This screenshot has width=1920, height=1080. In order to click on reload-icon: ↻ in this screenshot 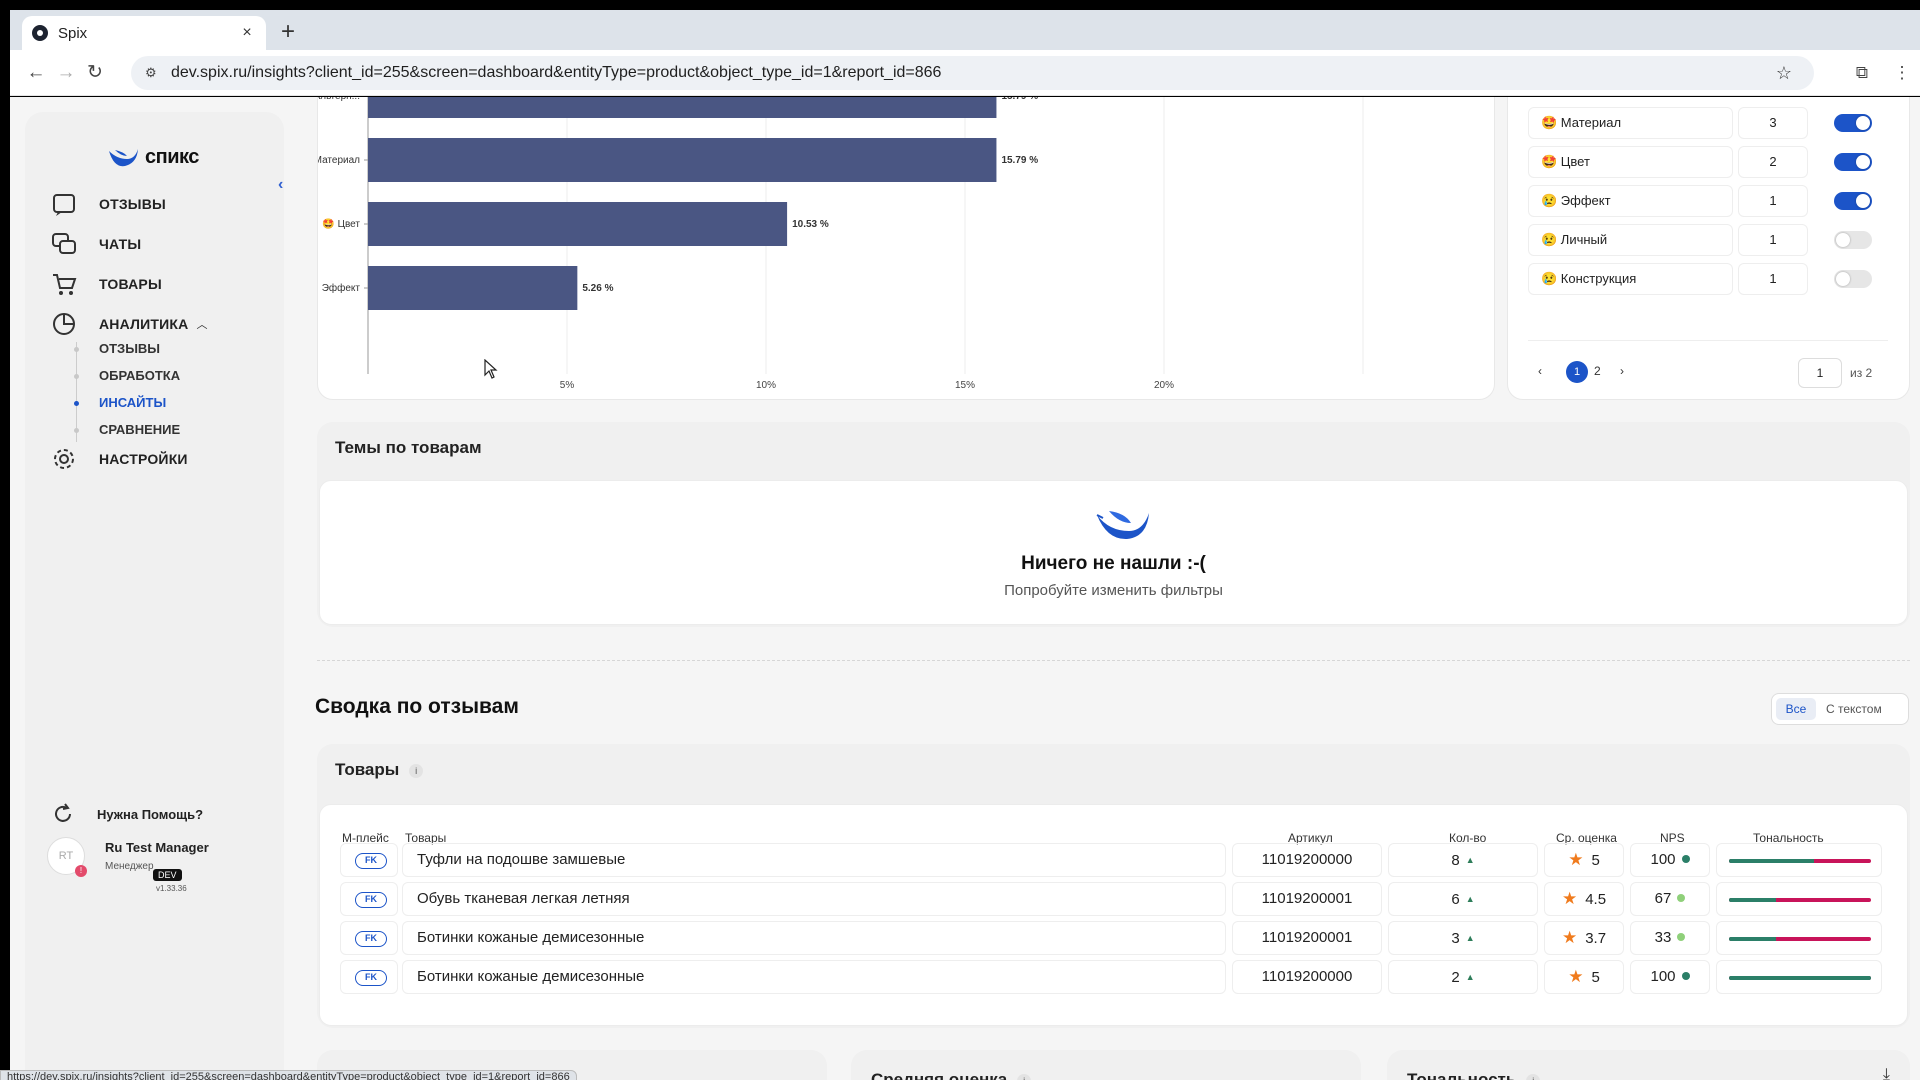, I will do `click(95, 73)`.